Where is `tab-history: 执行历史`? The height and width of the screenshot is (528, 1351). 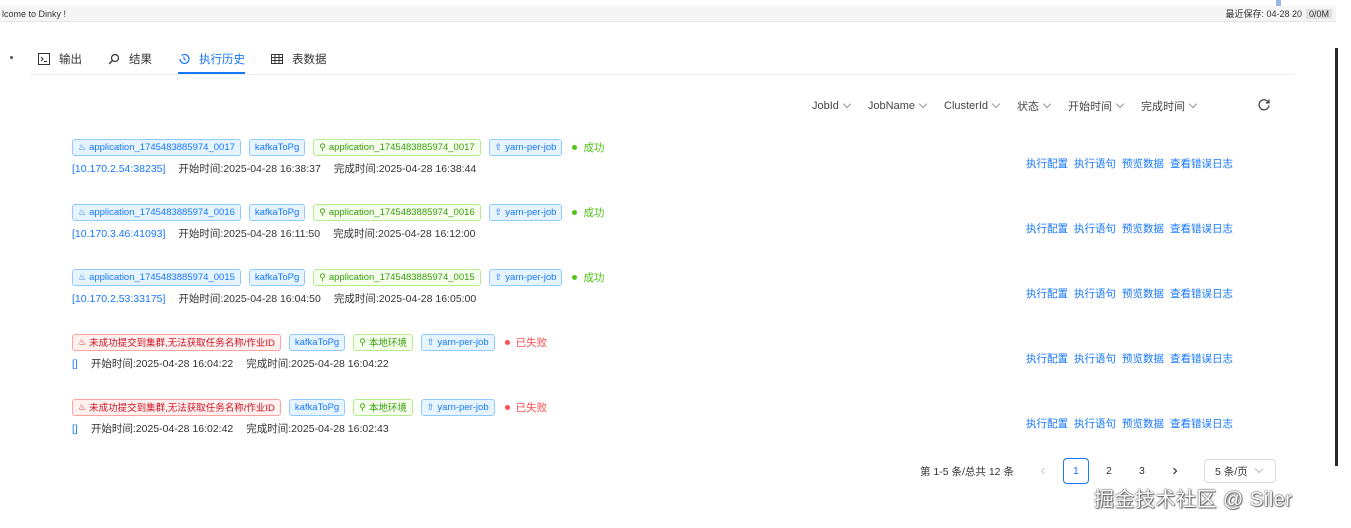 tab-history: 执行历史 is located at coordinates (211, 61).